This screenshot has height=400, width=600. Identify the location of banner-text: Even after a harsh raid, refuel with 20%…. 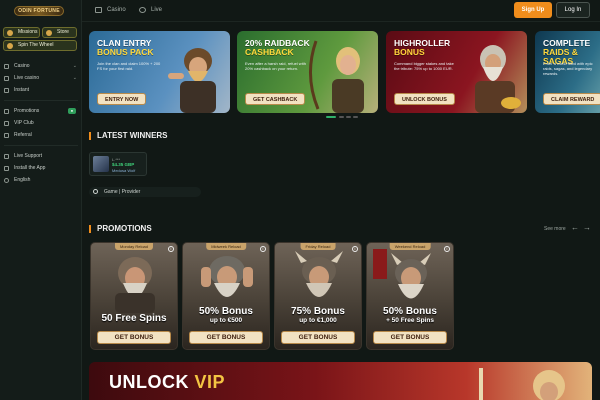
(275, 66).